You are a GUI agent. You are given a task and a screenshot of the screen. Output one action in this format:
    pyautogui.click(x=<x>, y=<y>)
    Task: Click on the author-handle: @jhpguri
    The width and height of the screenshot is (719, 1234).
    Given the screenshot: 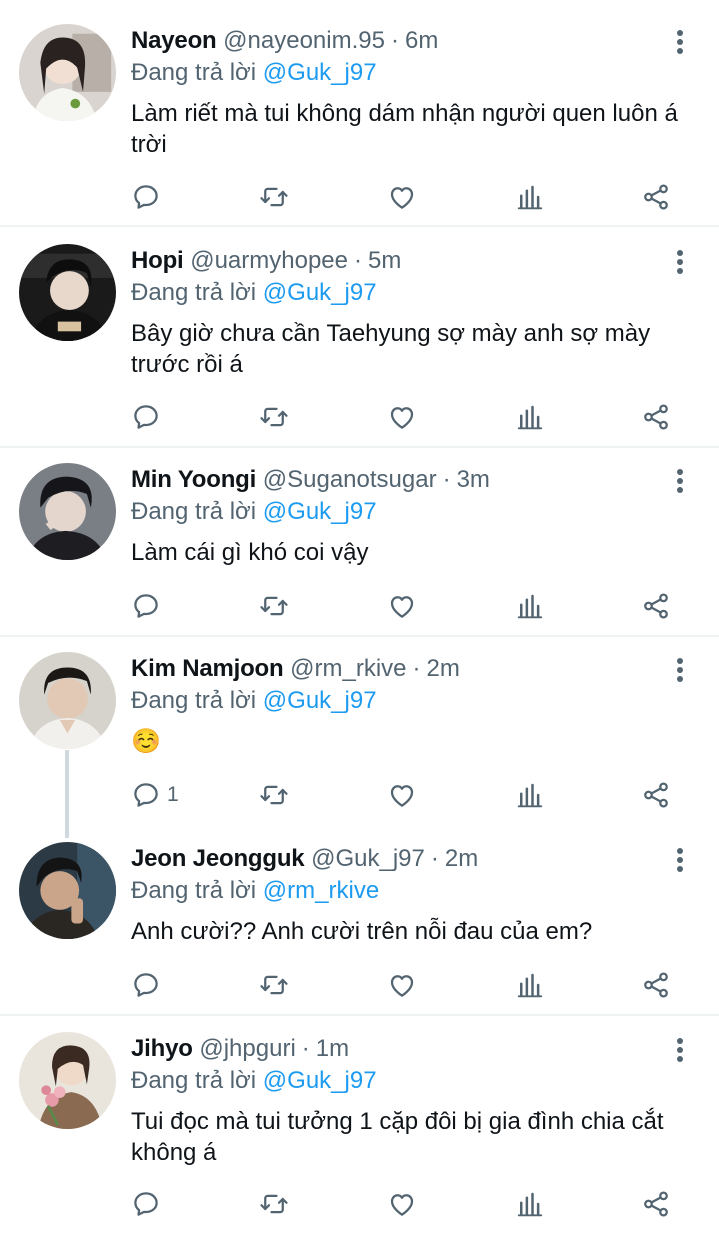 What is the action you would take?
    pyautogui.click(x=247, y=1048)
    